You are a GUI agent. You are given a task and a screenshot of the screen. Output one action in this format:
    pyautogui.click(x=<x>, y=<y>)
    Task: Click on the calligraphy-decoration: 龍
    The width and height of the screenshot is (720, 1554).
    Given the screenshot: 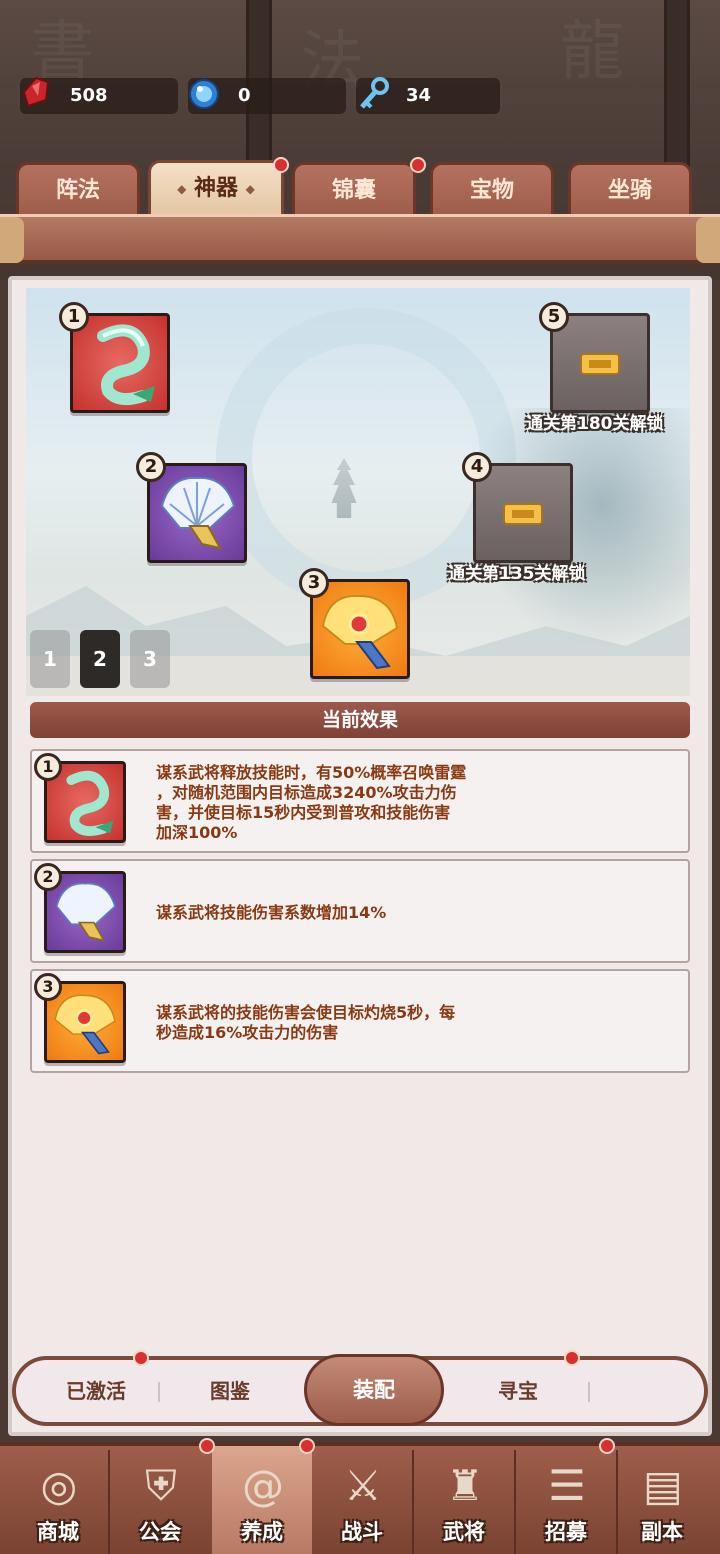 What is the action you would take?
    pyautogui.click(x=592, y=52)
    